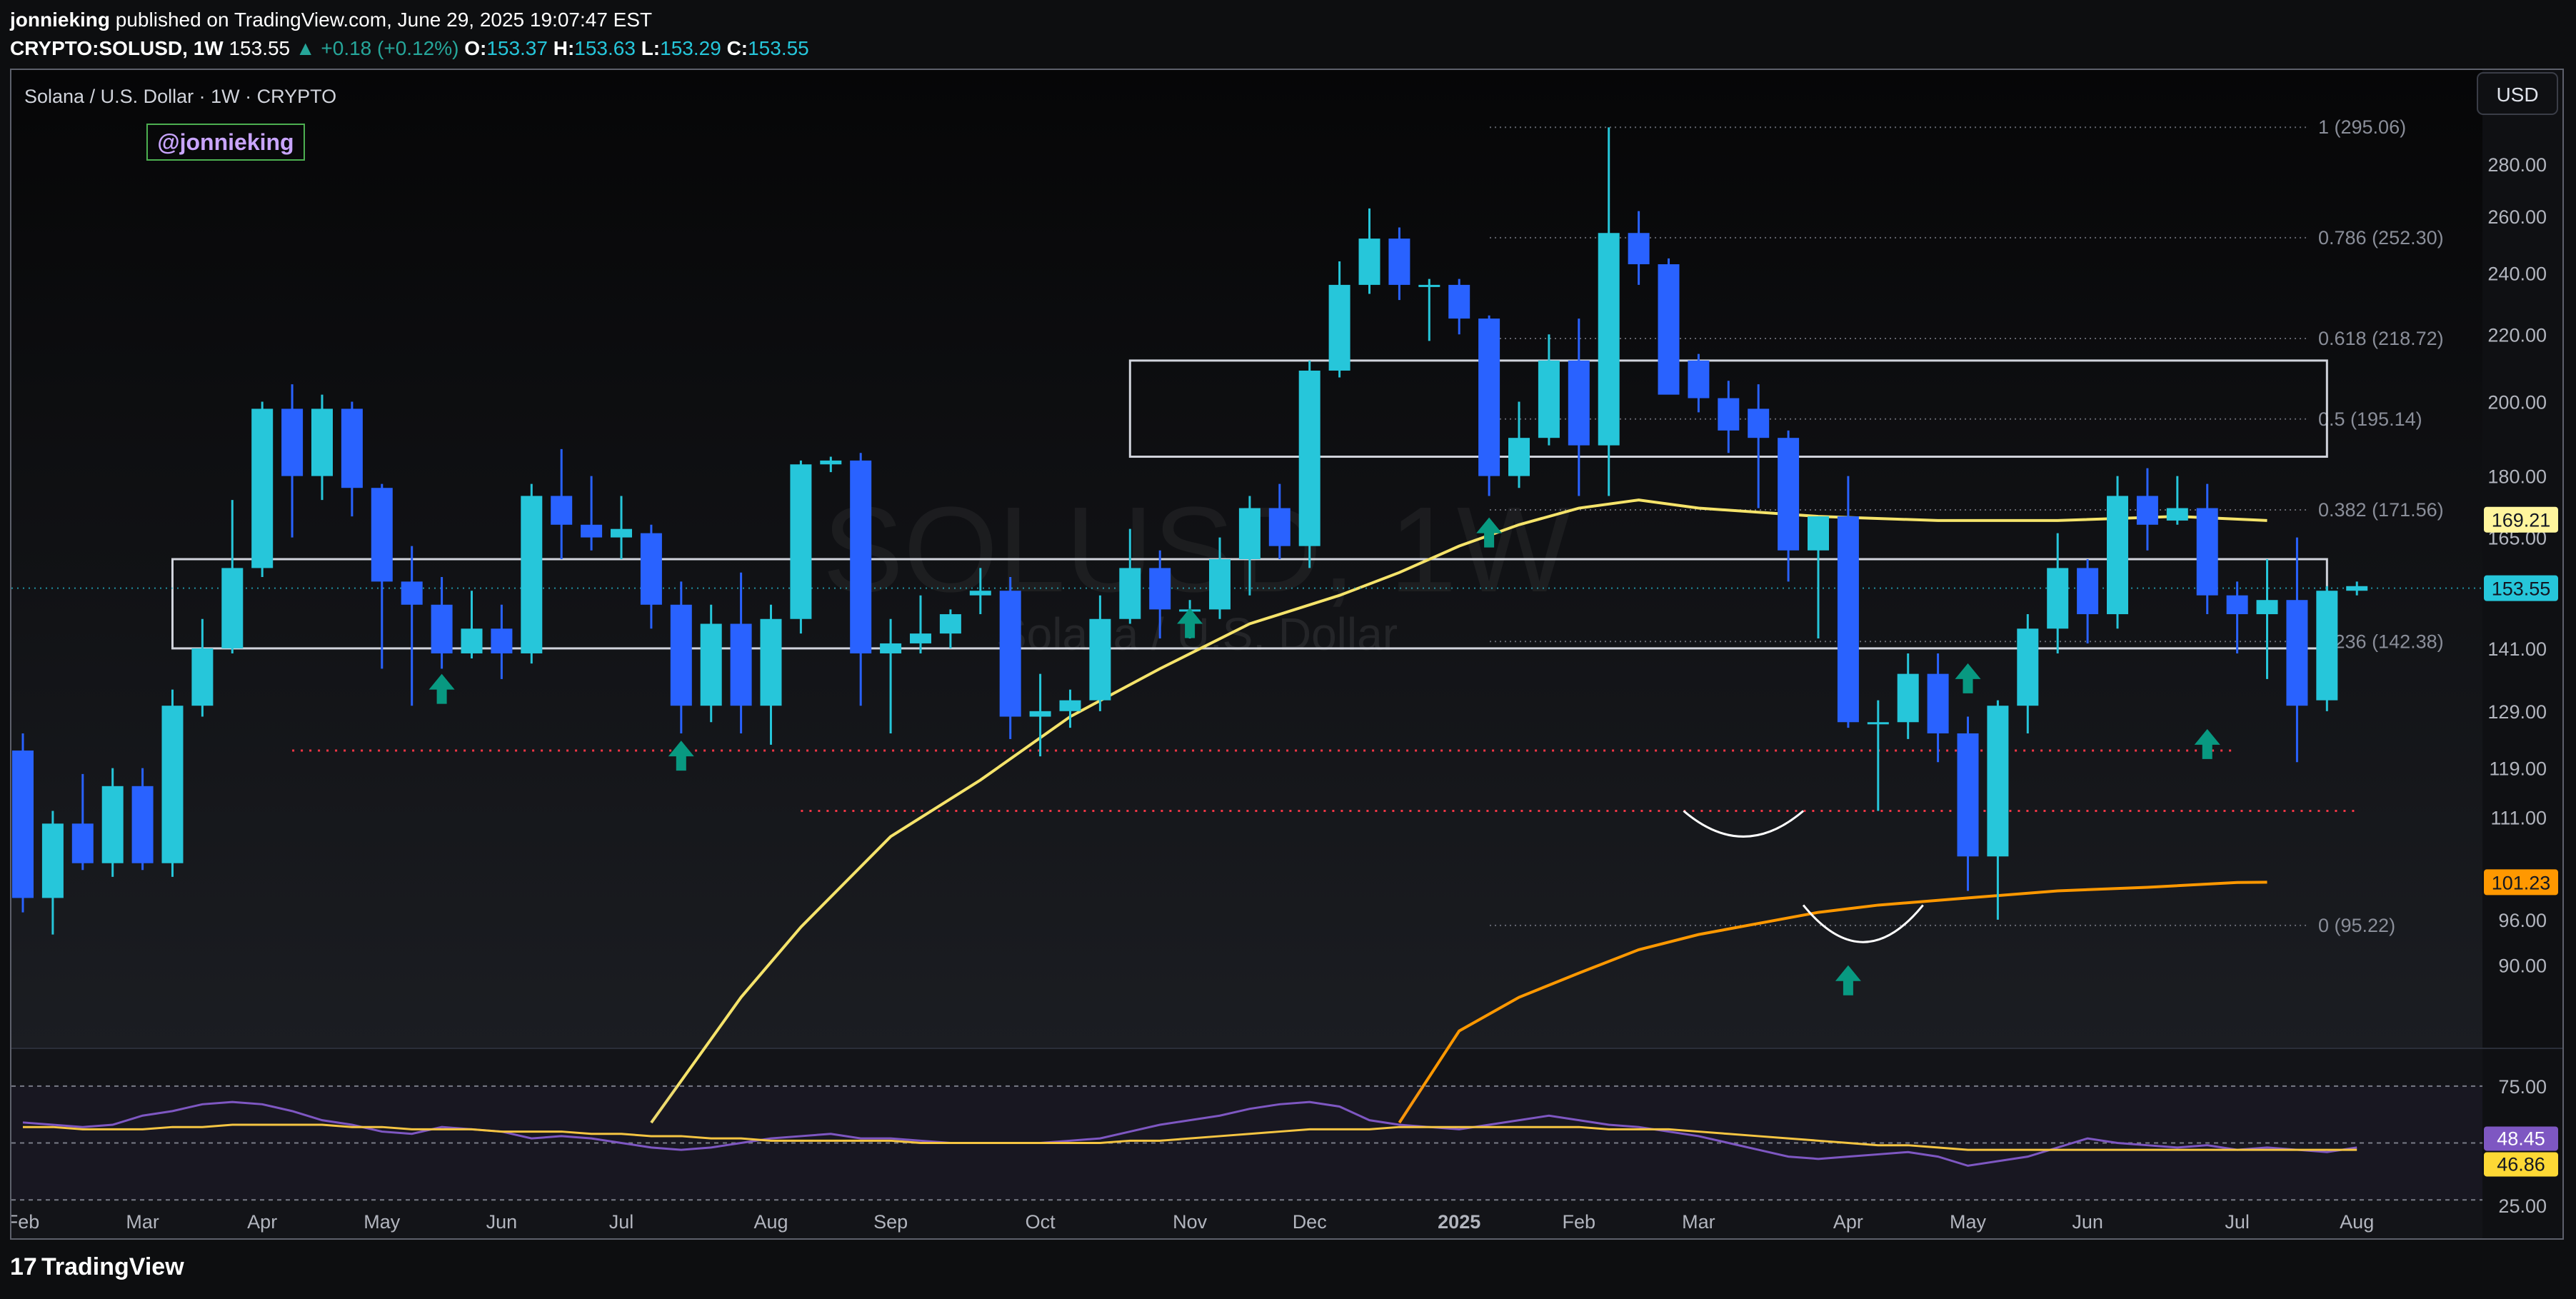  I want to click on close-label: C:, so click(737, 48).